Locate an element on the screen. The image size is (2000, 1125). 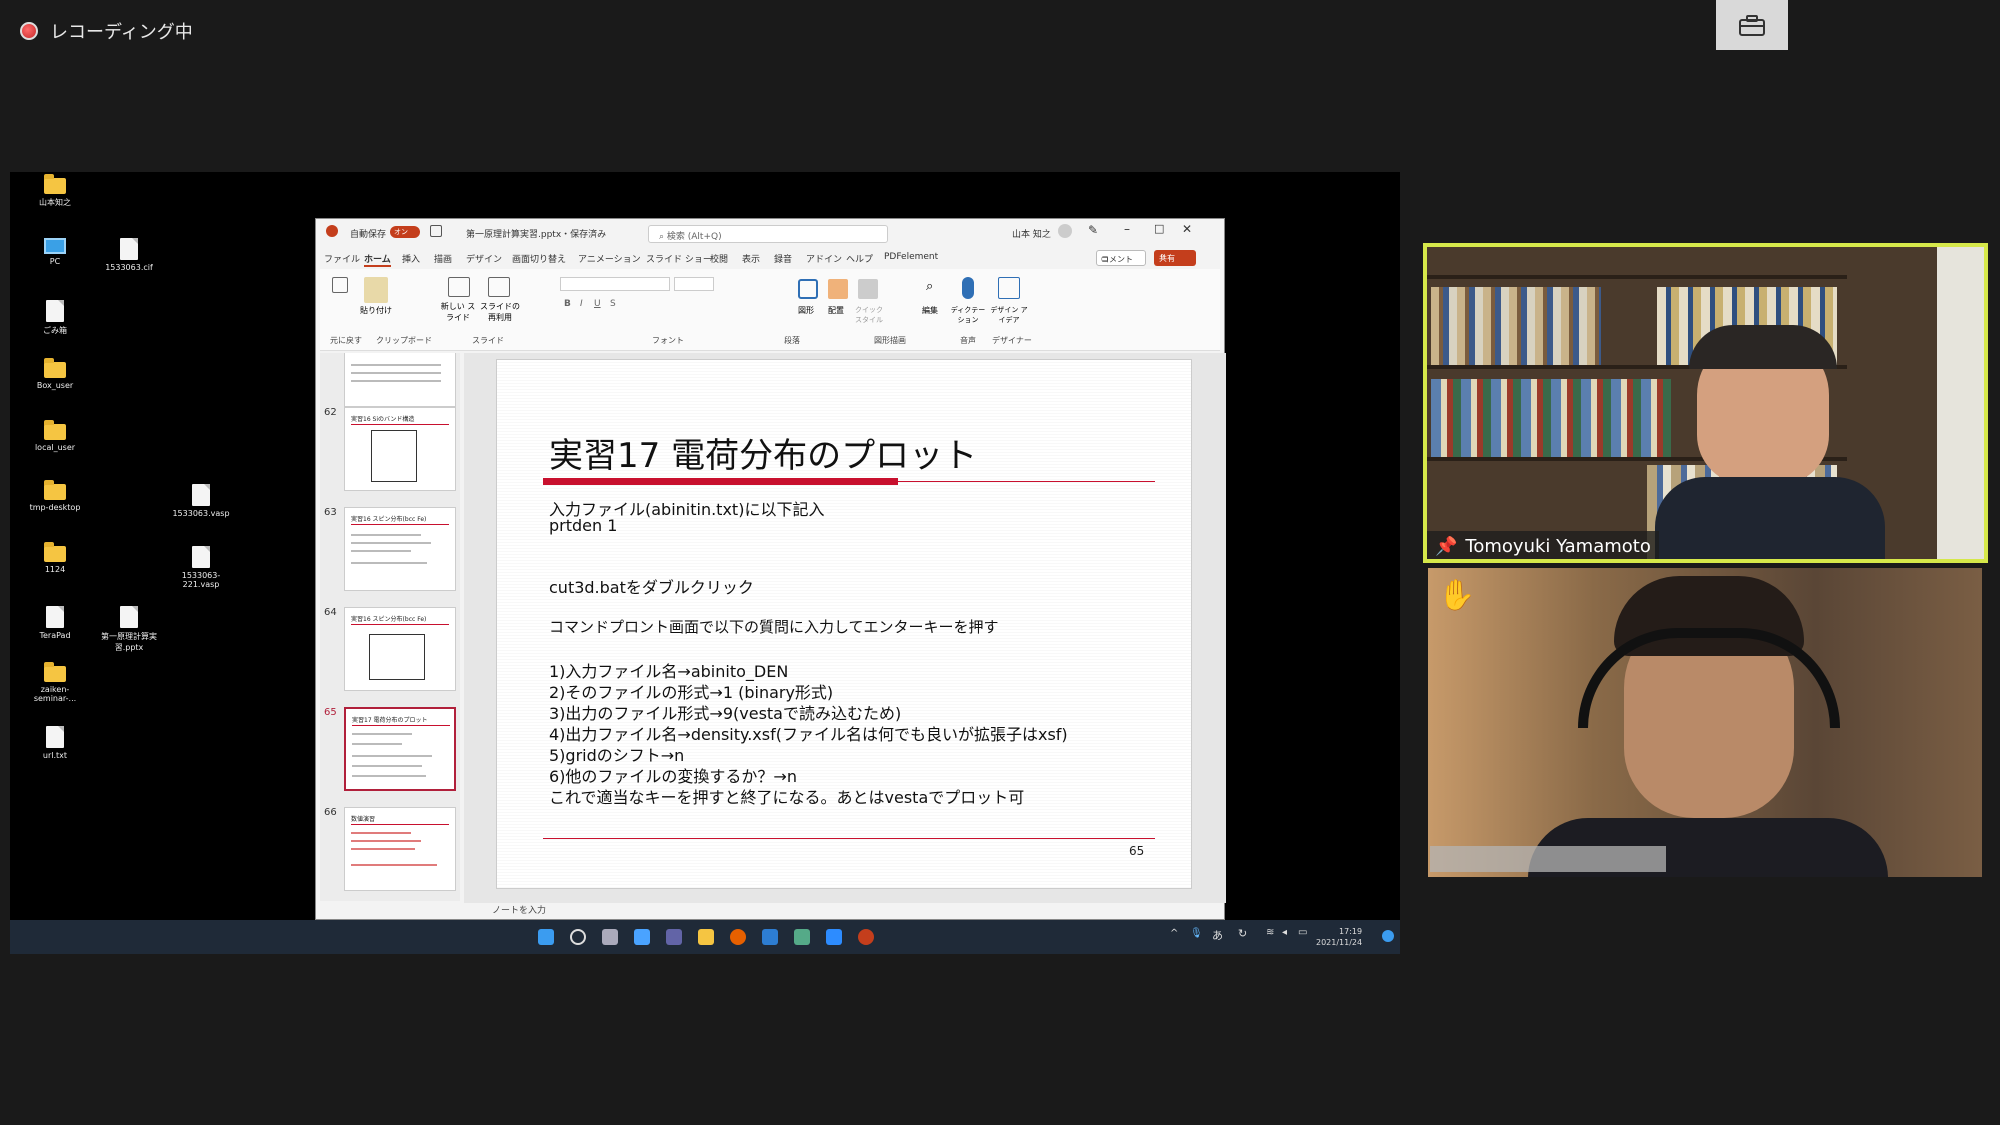
slide-title: 実習17 電荷分布のプロット is located at coordinates (763, 452).